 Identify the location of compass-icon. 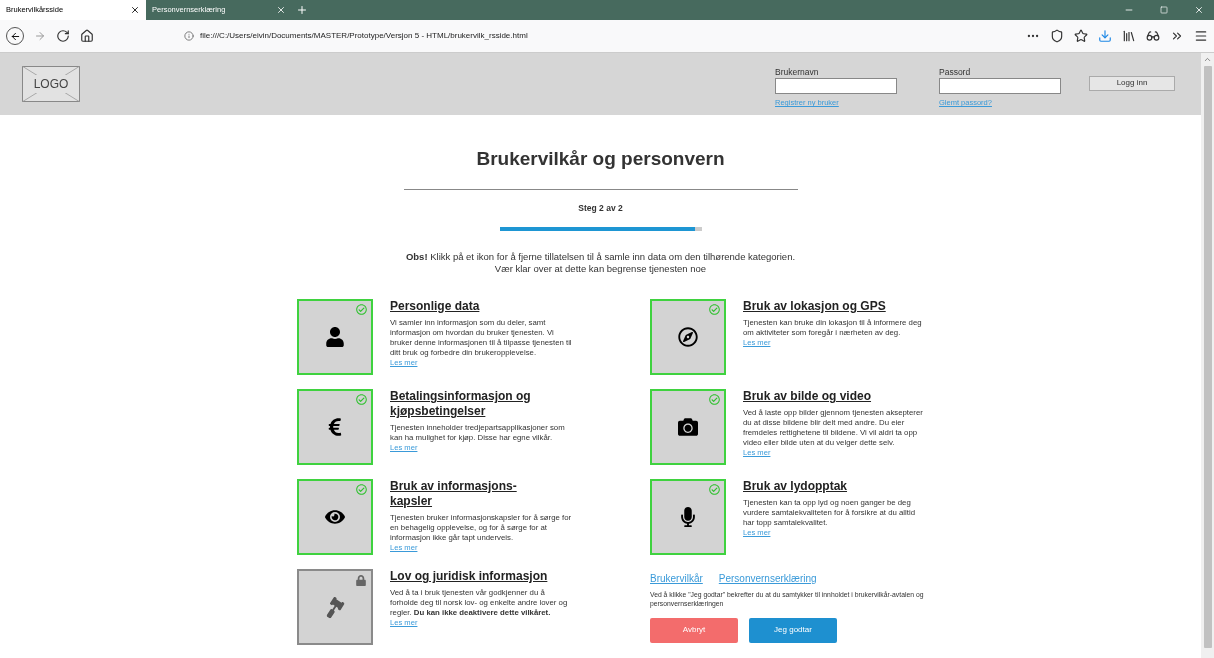
(688, 336).